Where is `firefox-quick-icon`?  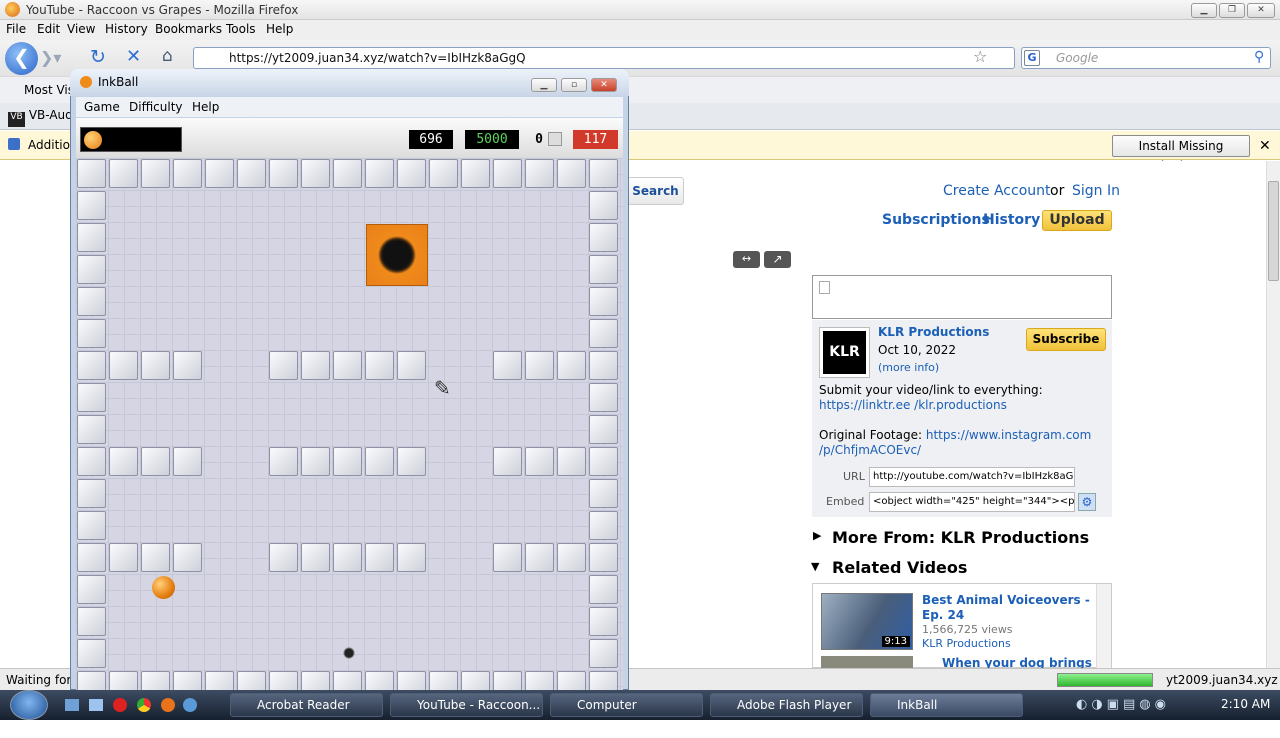 firefox-quick-icon is located at coordinates (168, 705).